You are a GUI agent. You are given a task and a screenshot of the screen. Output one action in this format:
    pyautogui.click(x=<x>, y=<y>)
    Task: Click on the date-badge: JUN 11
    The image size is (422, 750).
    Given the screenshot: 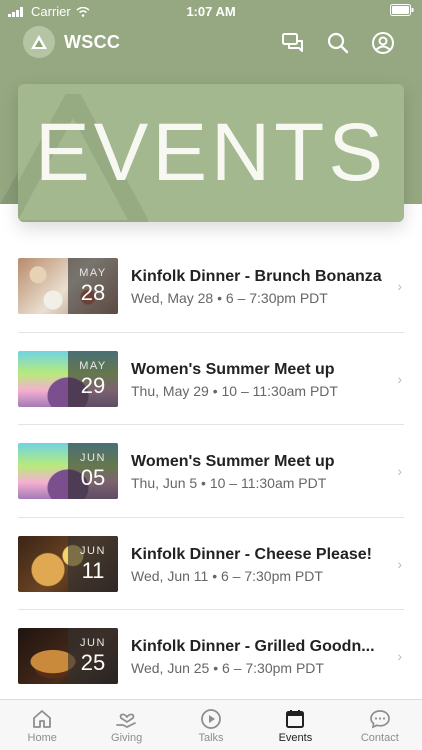 What is the action you would take?
    pyautogui.click(x=93, y=563)
    